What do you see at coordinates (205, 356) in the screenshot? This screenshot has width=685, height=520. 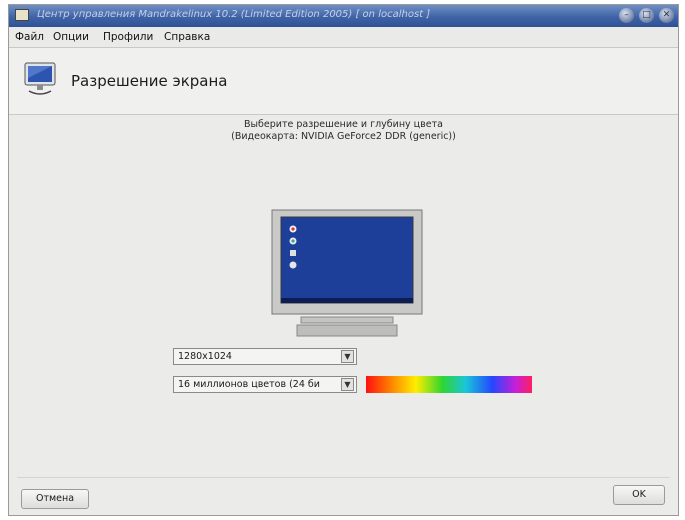 I see `resolution-value: 1280x1024` at bounding box center [205, 356].